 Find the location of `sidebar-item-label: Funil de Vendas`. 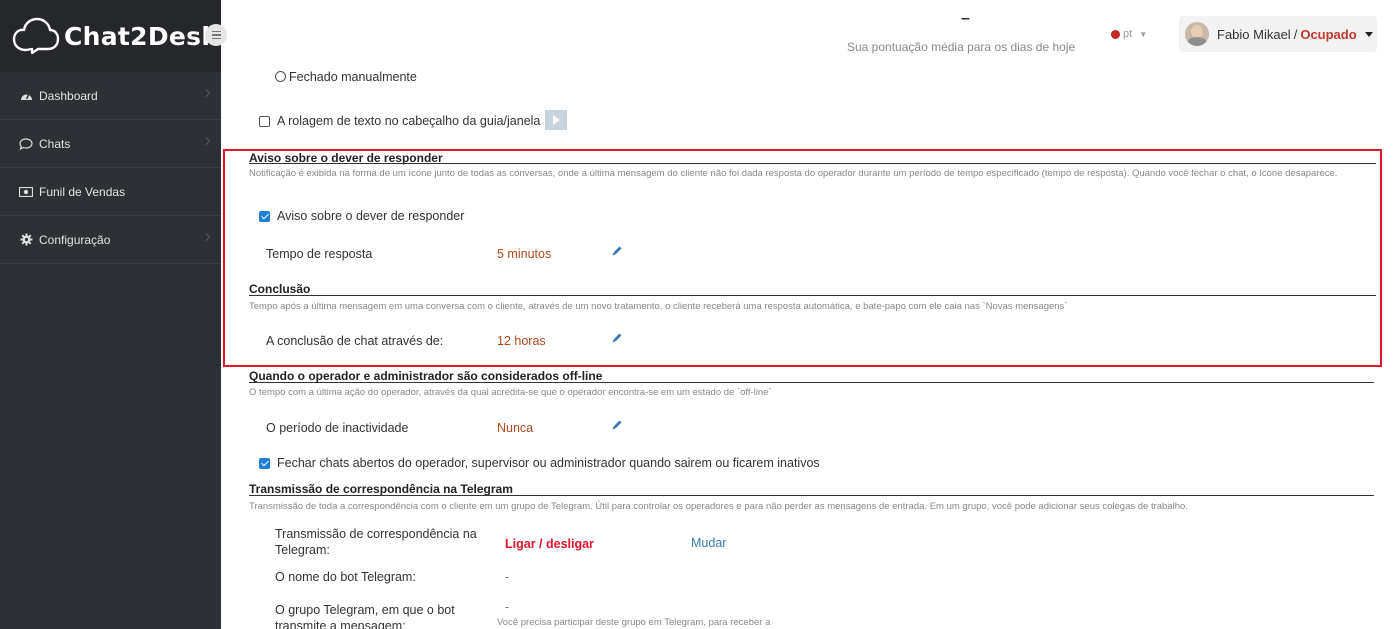

sidebar-item-label: Funil de Vendas is located at coordinates (82, 191).